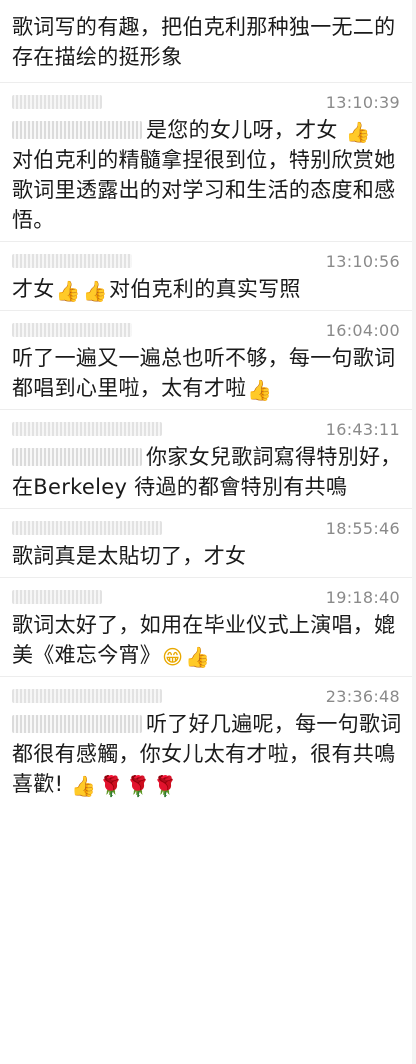 The width and height of the screenshot is (416, 1064). What do you see at coordinates (204, 190) in the screenshot?
I see `comment-text-part: 对伯克利的精髓拿捏很到位，特别欣赏她歌词里透露出的对学习和生活的态度和感悟。` at bounding box center [204, 190].